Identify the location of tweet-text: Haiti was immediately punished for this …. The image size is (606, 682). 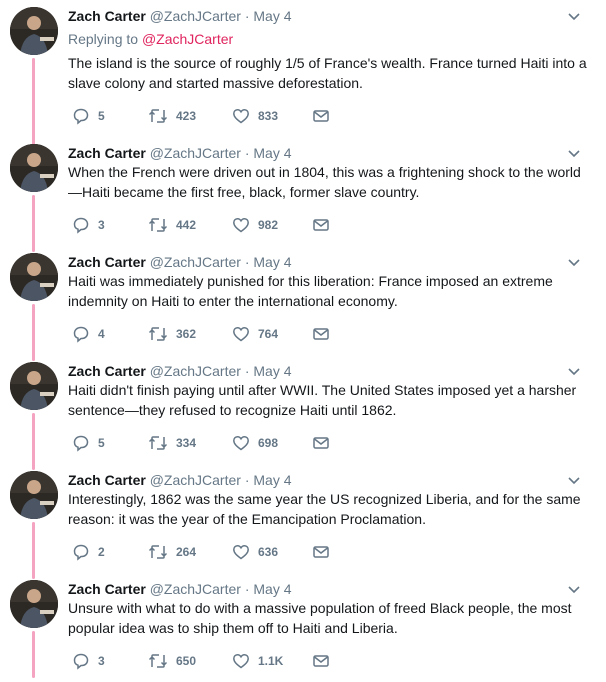
(310, 291).